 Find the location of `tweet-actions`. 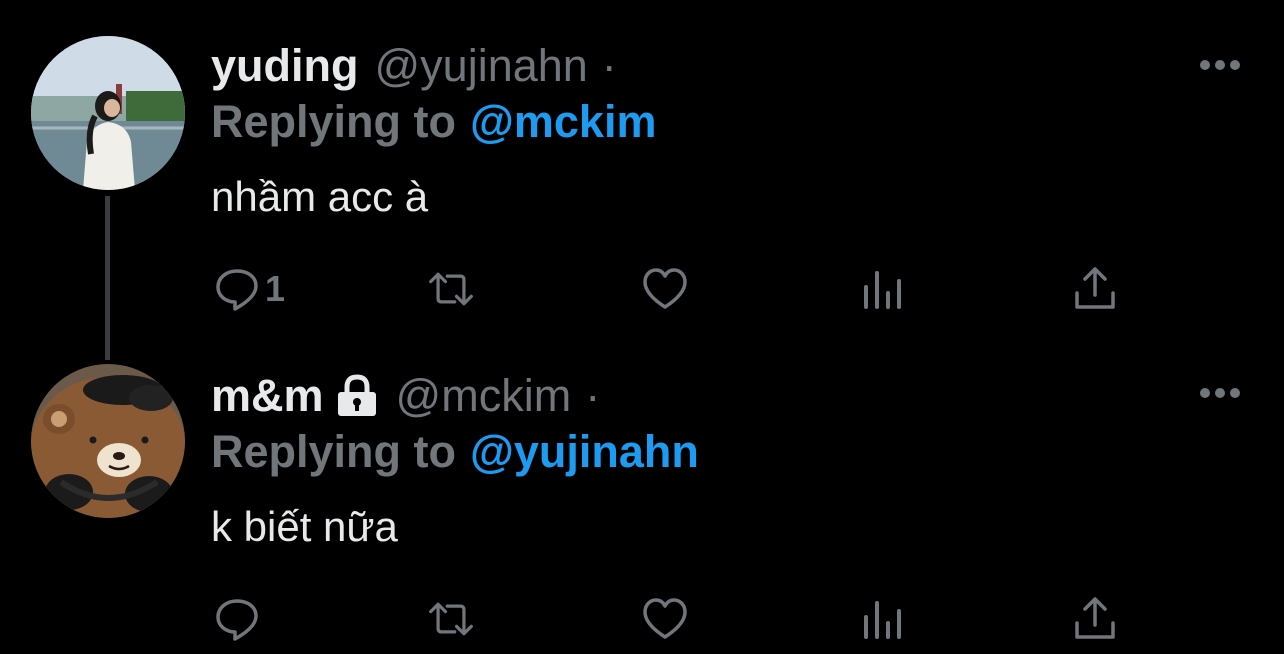

tweet-actions is located at coordinates (642, 619).